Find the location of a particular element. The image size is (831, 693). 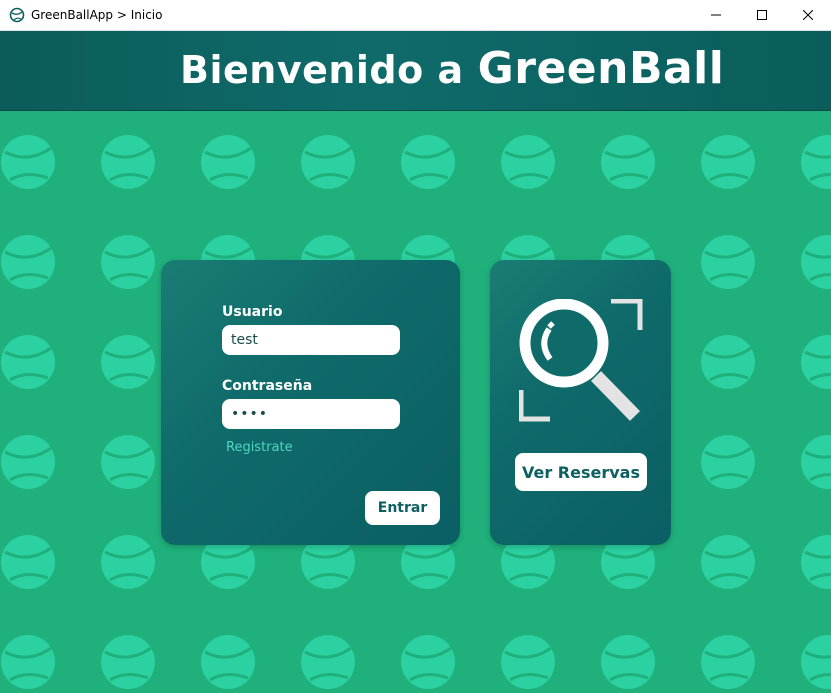

welcome-header: Bienvenido a GreenBall is located at coordinates (415, 71).